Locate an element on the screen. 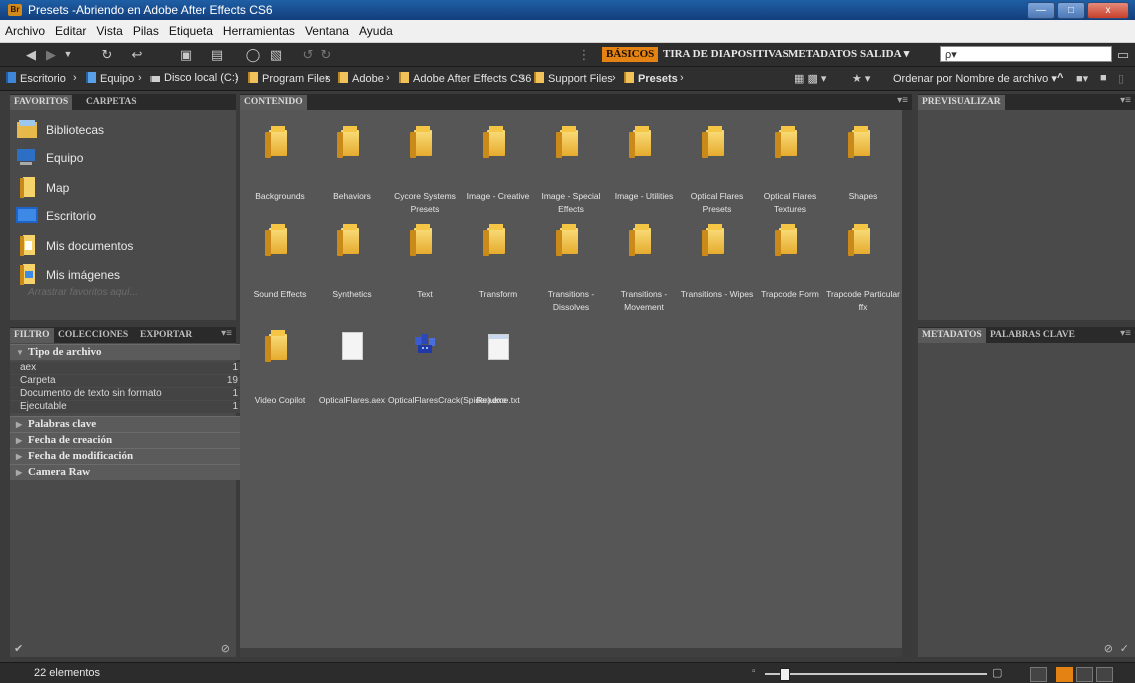 The width and height of the screenshot is (1135, 683). output-icon: ▧ is located at coordinates (276, 54).